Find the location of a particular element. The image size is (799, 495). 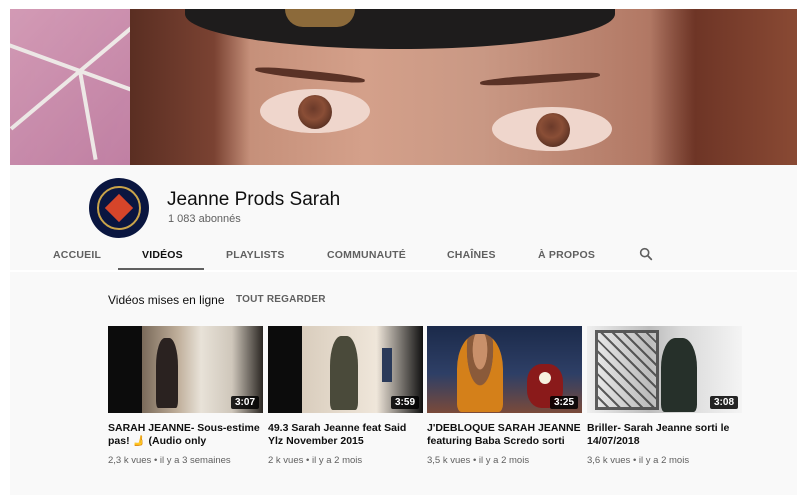

video-meta: 2 k vues • il y a 2 mois is located at coordinates (315, 460).